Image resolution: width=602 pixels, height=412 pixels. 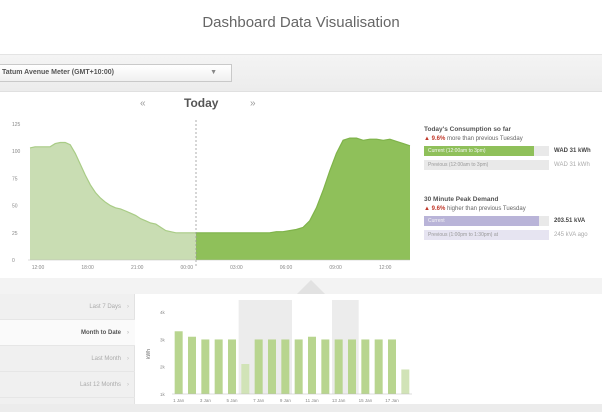 What do you see at coordinates (438, 139) in the screenshot?
I see `consumption-delta-pct: 9.6%` at bounding box center [438, 139].